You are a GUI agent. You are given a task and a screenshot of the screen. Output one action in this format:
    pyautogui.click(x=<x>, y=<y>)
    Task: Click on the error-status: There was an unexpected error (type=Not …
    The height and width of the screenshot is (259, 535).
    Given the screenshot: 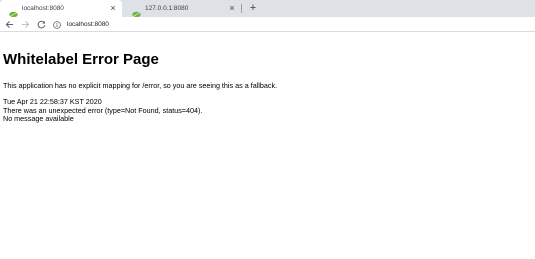 What is the action you would take?
    pyautogui.click(x=103, y=110)
    